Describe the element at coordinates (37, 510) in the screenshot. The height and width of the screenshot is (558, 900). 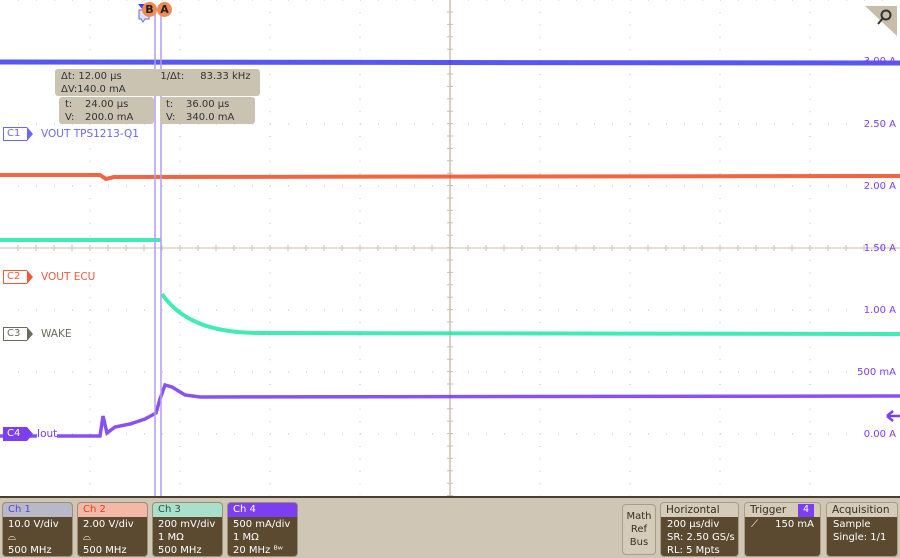
I see `channel-1-title: Ch 1` at that location.